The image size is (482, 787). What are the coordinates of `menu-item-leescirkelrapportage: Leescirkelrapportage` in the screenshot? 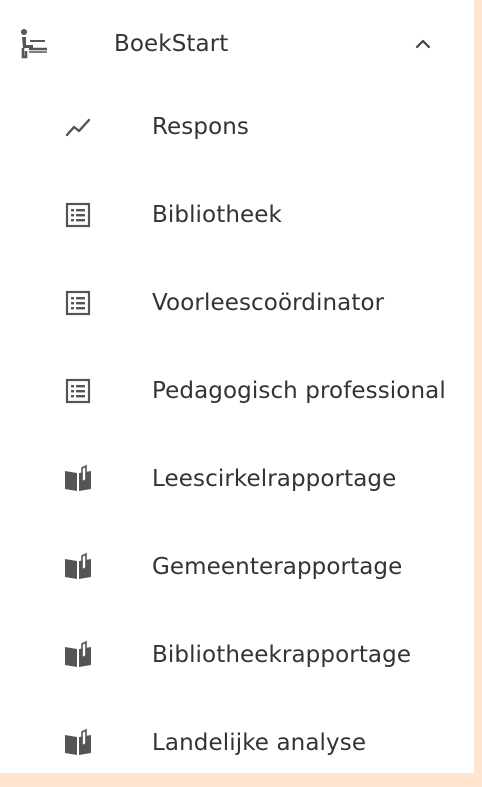 It's located at (237, 479).